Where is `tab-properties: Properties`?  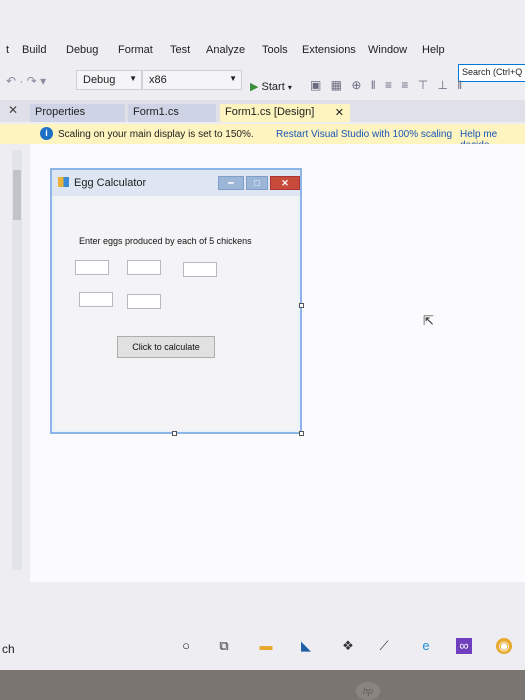 tab-properties: Properties is located at coordinates (77, 113).